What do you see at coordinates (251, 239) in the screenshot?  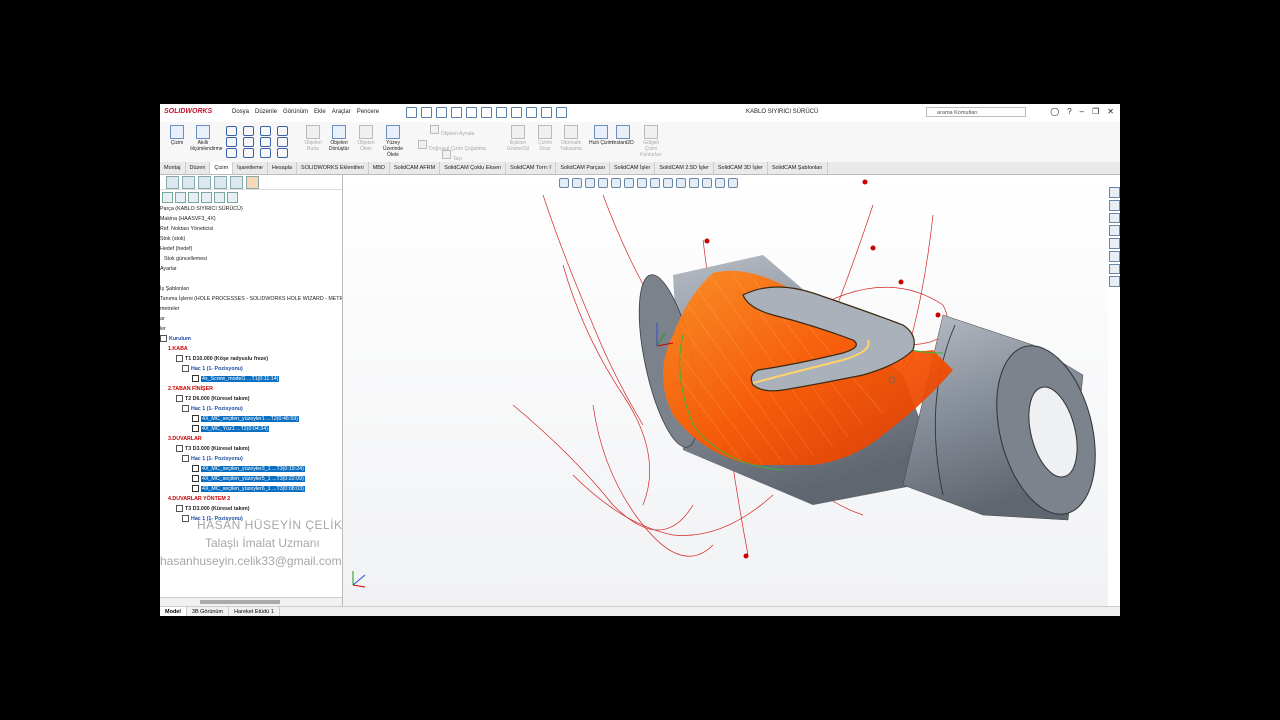 I see `tree-node: Stok (stok)` at bounding box center [251, 239].